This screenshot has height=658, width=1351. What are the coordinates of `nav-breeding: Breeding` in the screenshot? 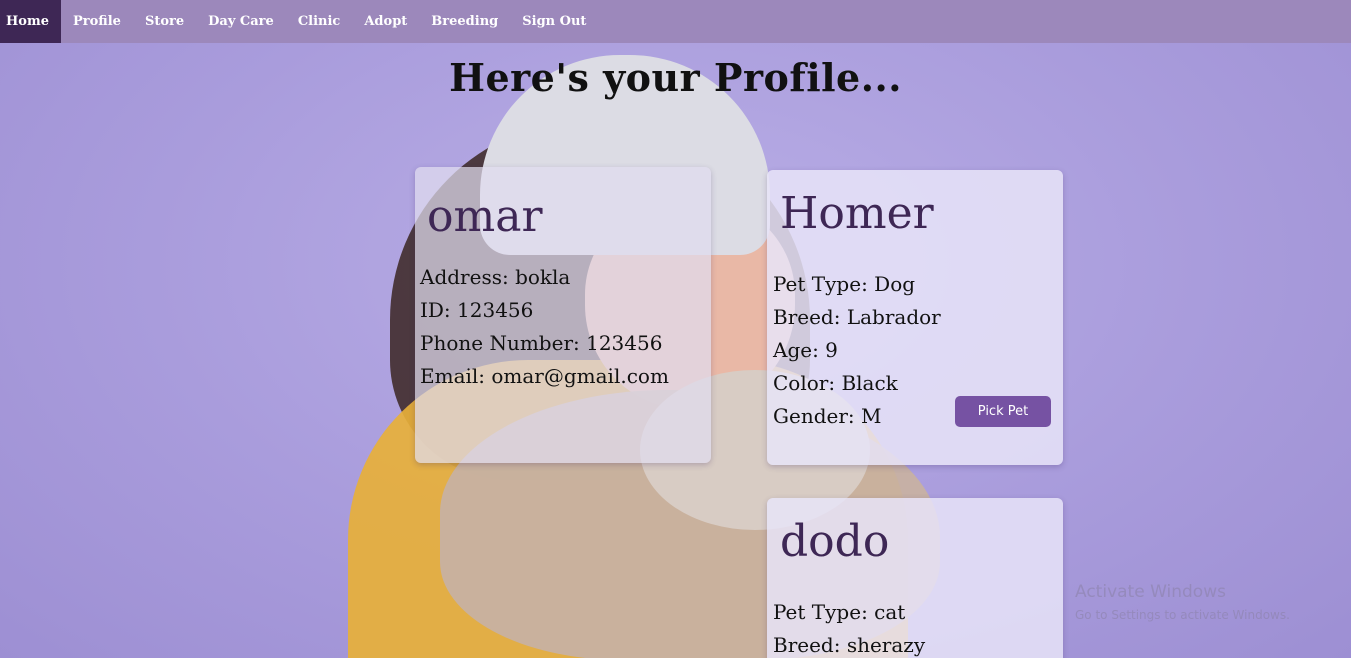 It's located at (464, 21).